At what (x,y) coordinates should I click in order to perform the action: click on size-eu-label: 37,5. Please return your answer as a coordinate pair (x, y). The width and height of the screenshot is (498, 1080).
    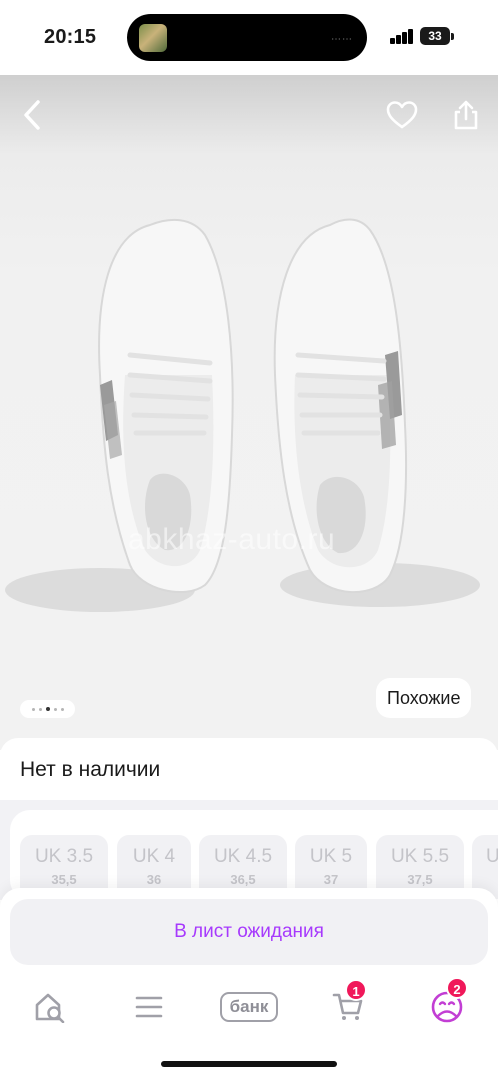
    Looking at the image, I should click on (420, 879).